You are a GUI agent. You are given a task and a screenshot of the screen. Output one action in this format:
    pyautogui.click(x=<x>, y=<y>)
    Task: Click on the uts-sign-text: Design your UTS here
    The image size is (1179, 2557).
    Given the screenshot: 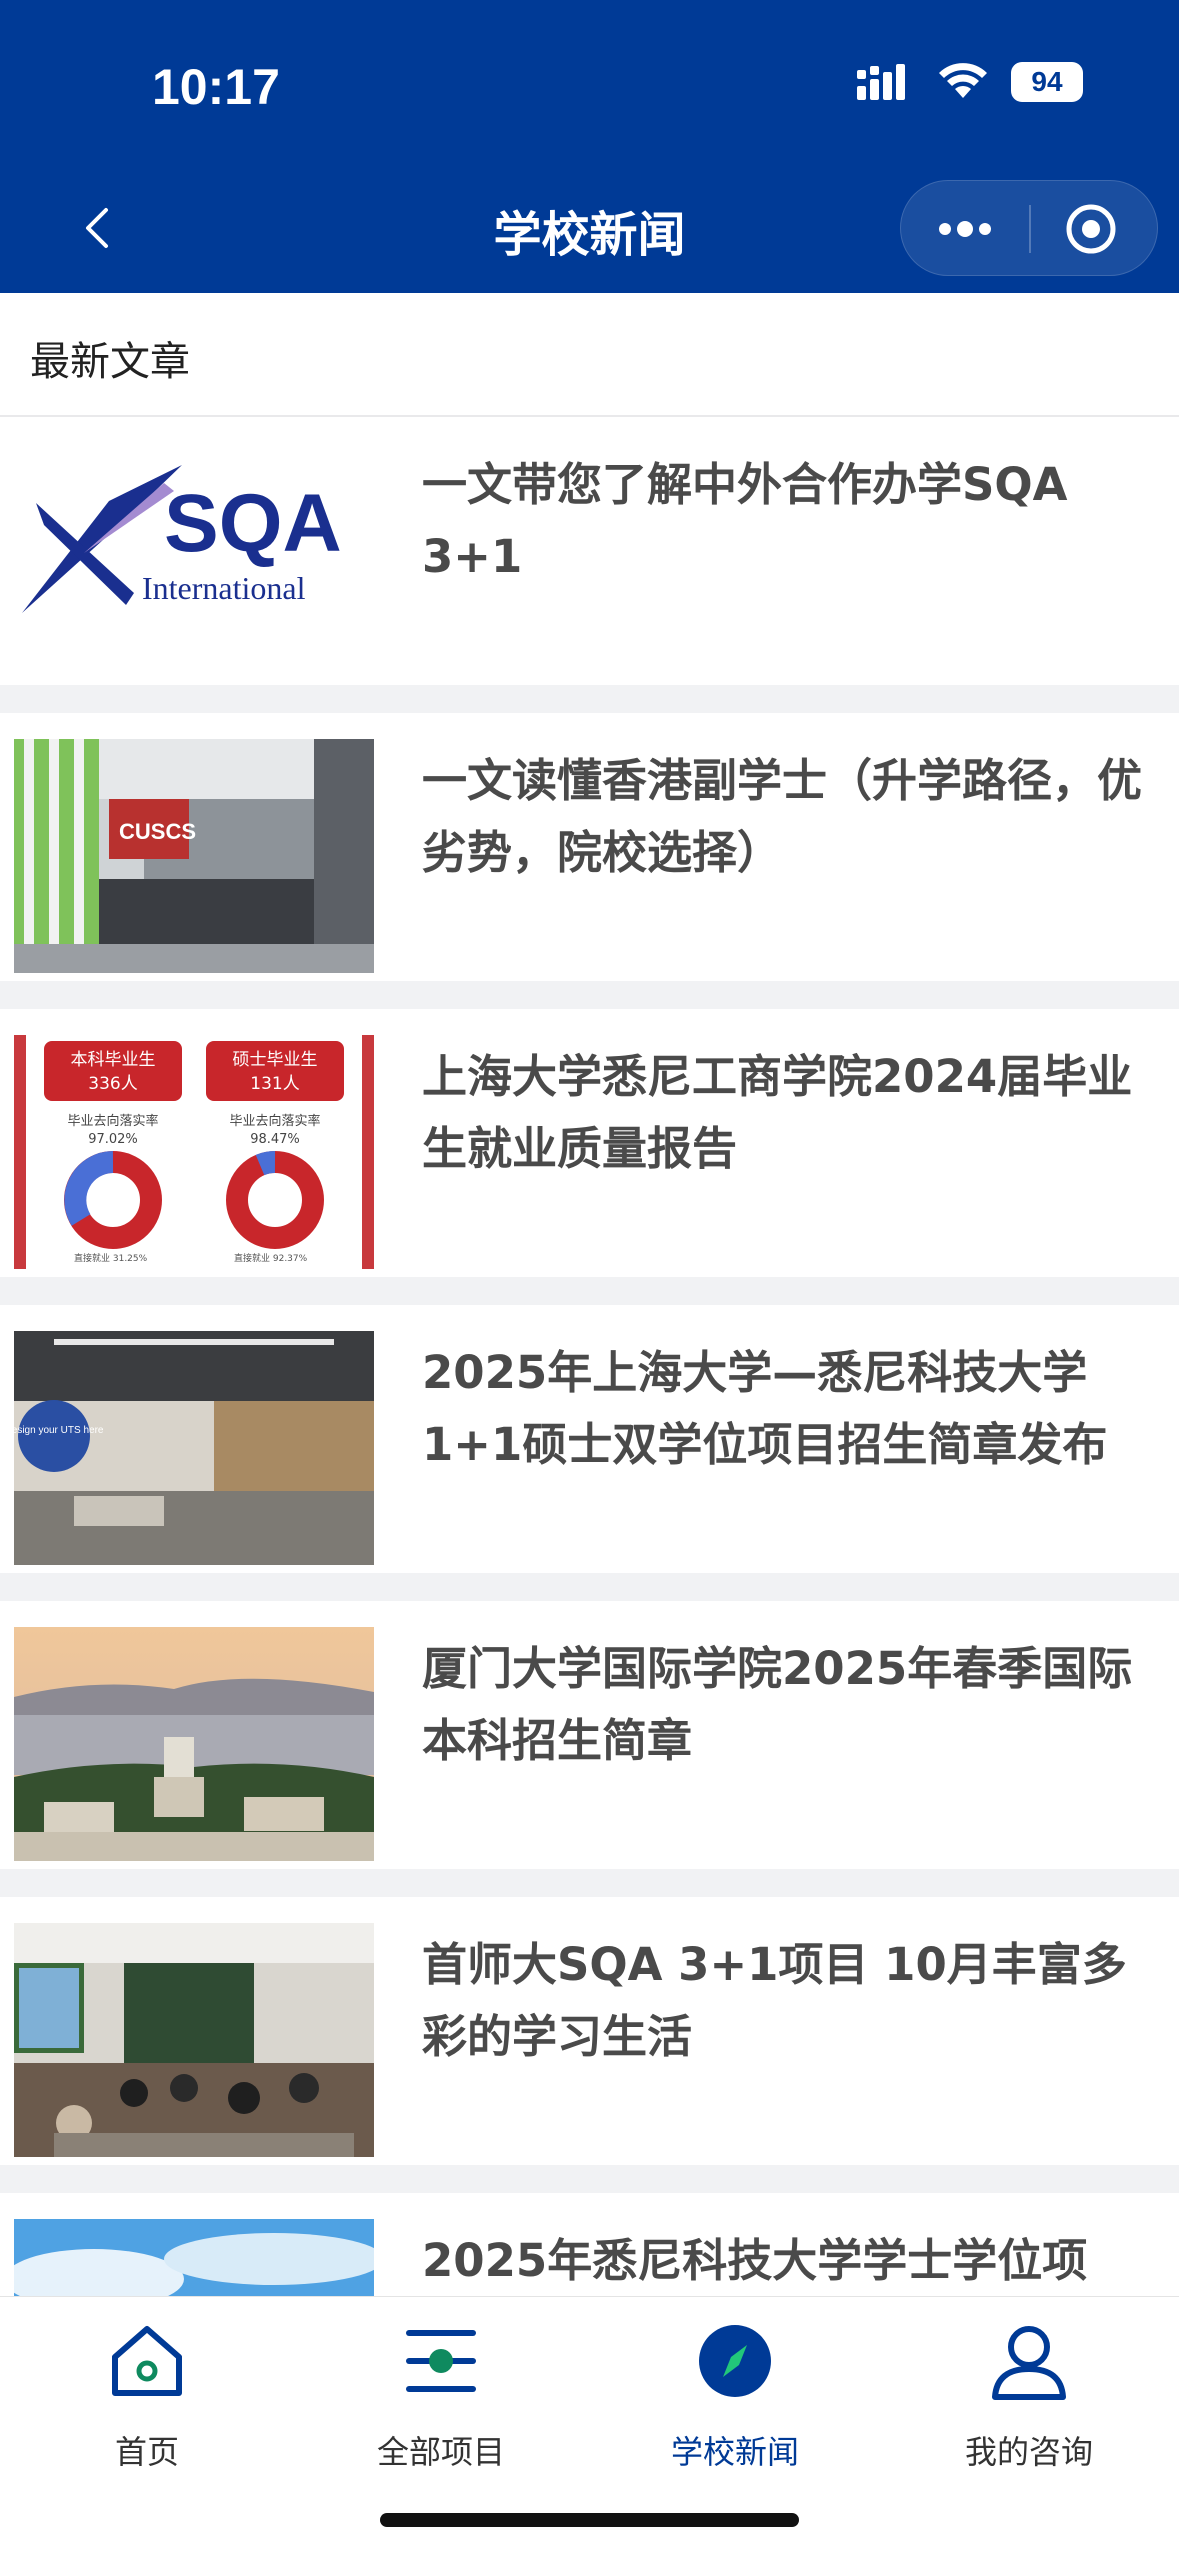 What is the action you would take?
    pyautogui.click(x=59, y=1430)
    